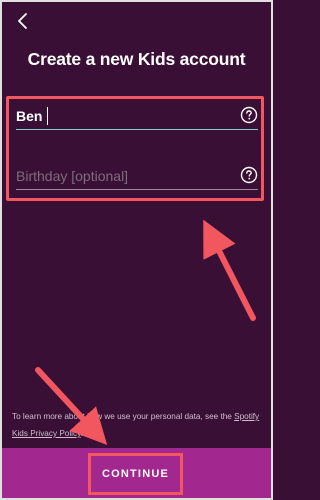 Image resolution: width=320 pixels, height=500 pixels. Describe the element at coordinates (81, 433) in the screenshot. I see `privacy-suffix: .` at that location.